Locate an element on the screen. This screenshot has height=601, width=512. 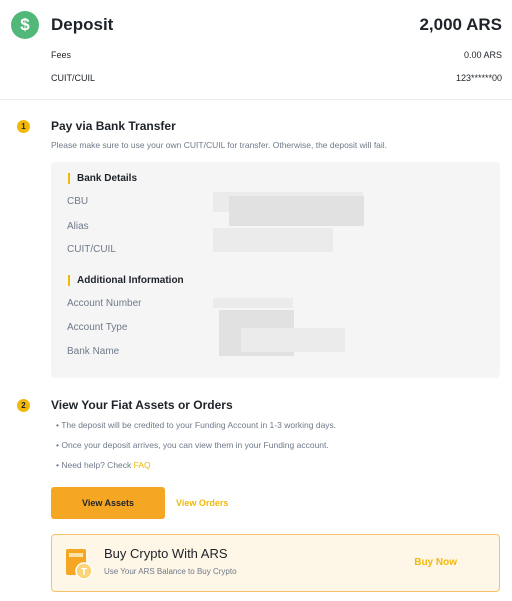
promo-title: Buy Crypto With ARS is located at coordinates (166, 553).